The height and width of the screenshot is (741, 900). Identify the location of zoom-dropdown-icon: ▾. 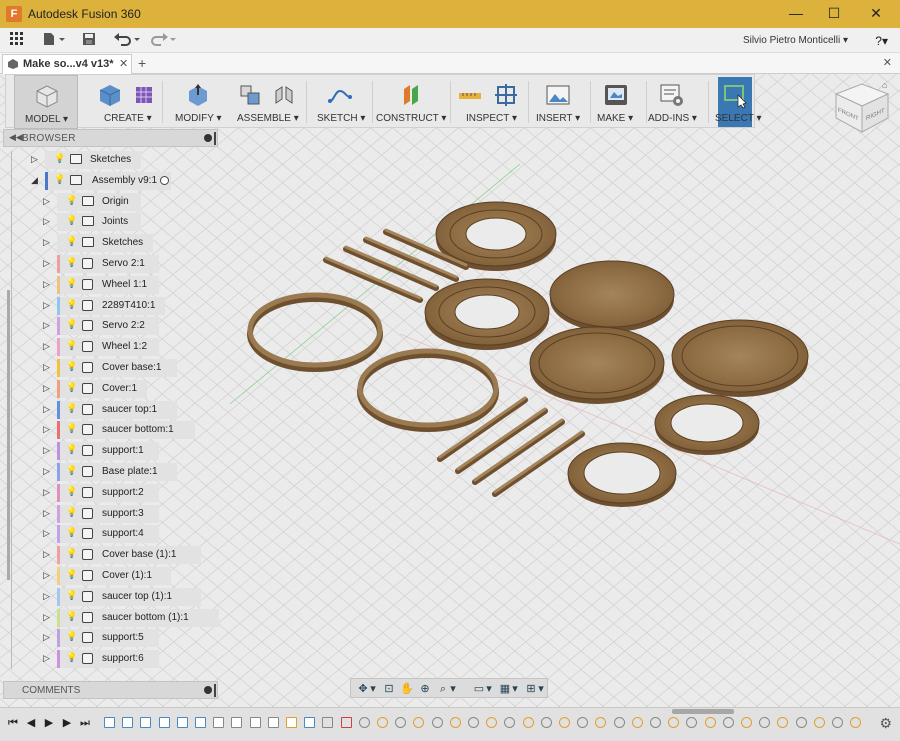
(453, 689).